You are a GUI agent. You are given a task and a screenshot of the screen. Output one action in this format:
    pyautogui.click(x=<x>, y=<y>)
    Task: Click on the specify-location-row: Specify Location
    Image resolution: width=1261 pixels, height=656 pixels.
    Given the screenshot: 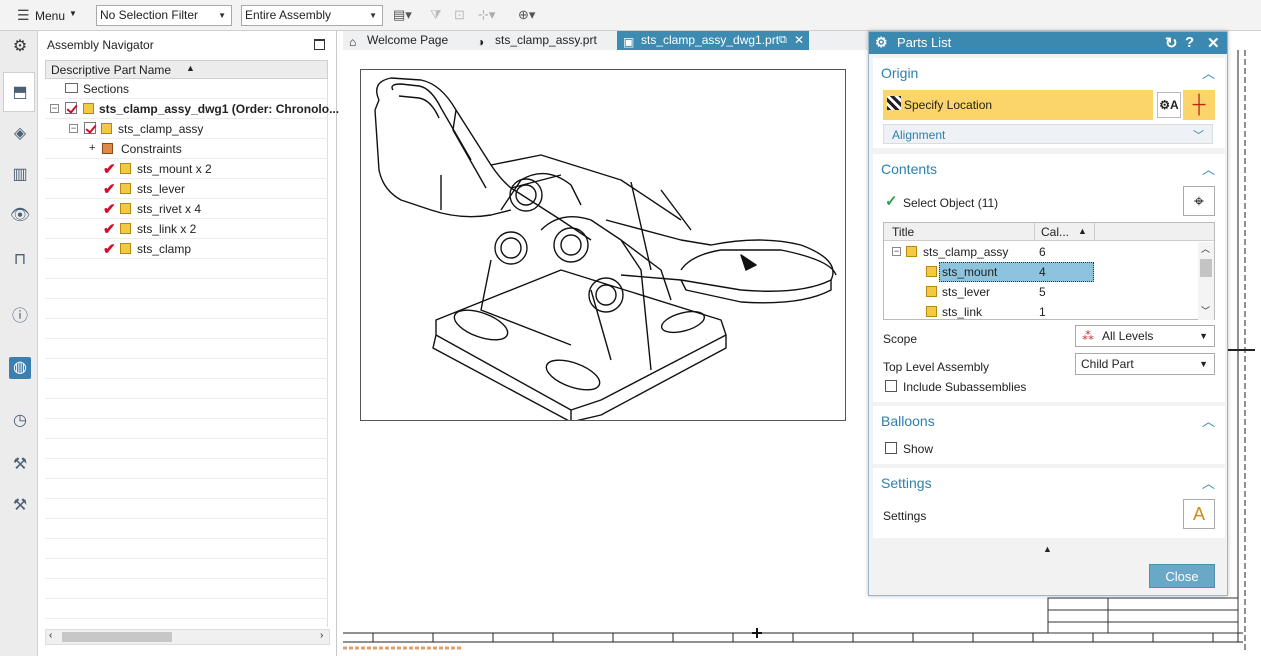 What is the action you would take?
    pyautogui.click(x=1018, y=105)
    